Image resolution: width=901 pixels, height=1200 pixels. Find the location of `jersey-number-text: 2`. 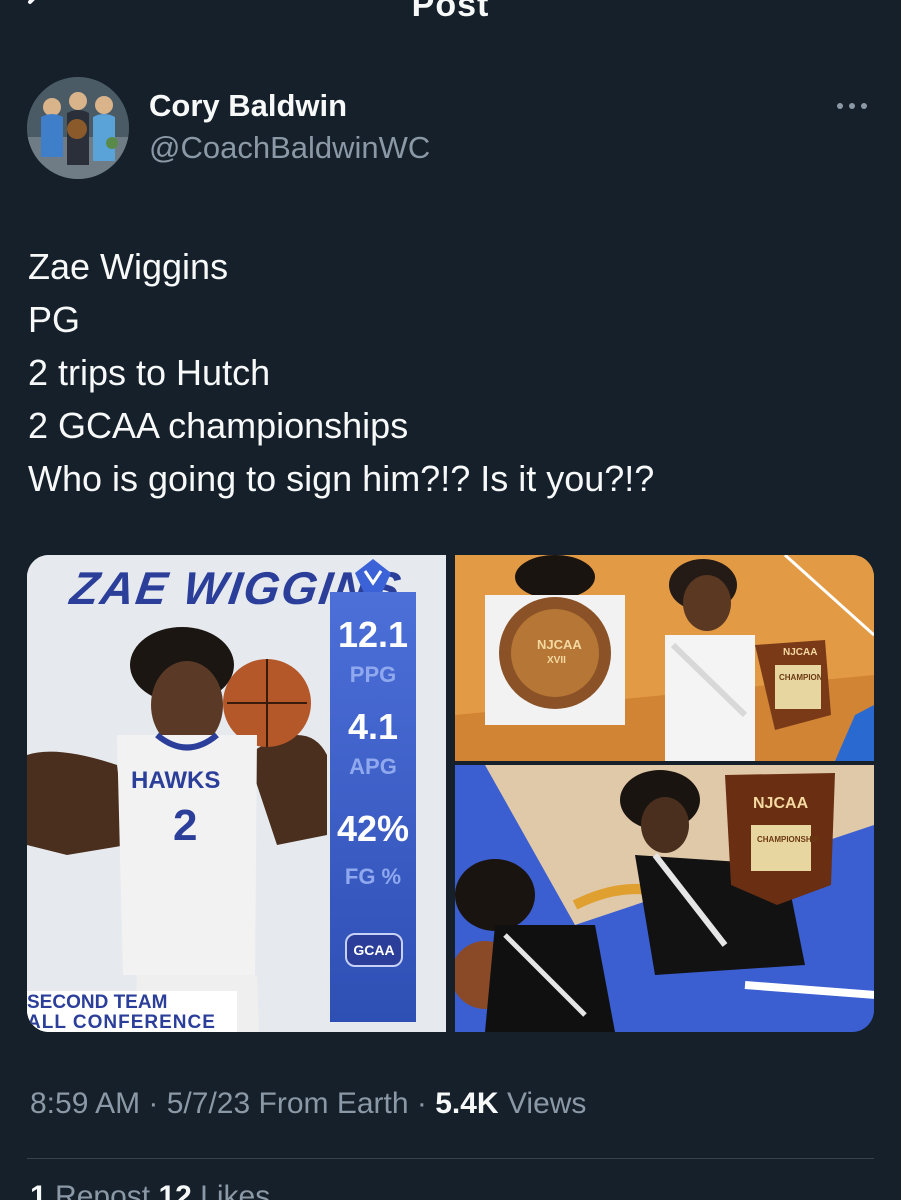

jersey-number-text: 2 is located at coordinates (185, 825).